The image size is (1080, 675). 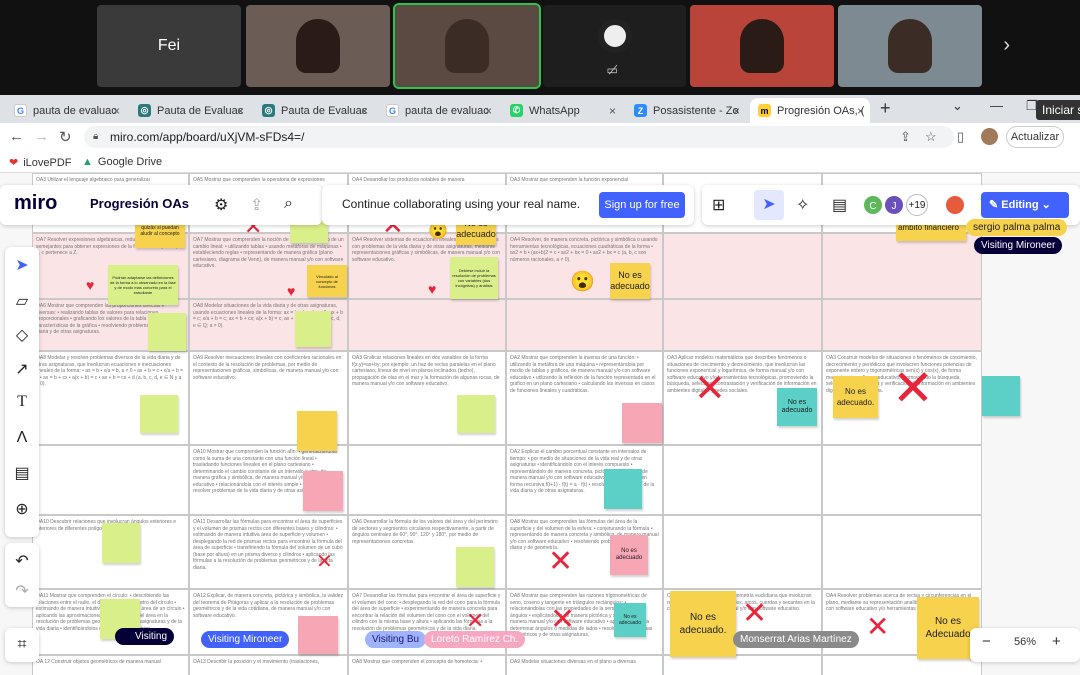 What do you see at coordinates (22, 402) in the screenshot?
I see `text-tool-icon: T` at bounding box center [22, 402].